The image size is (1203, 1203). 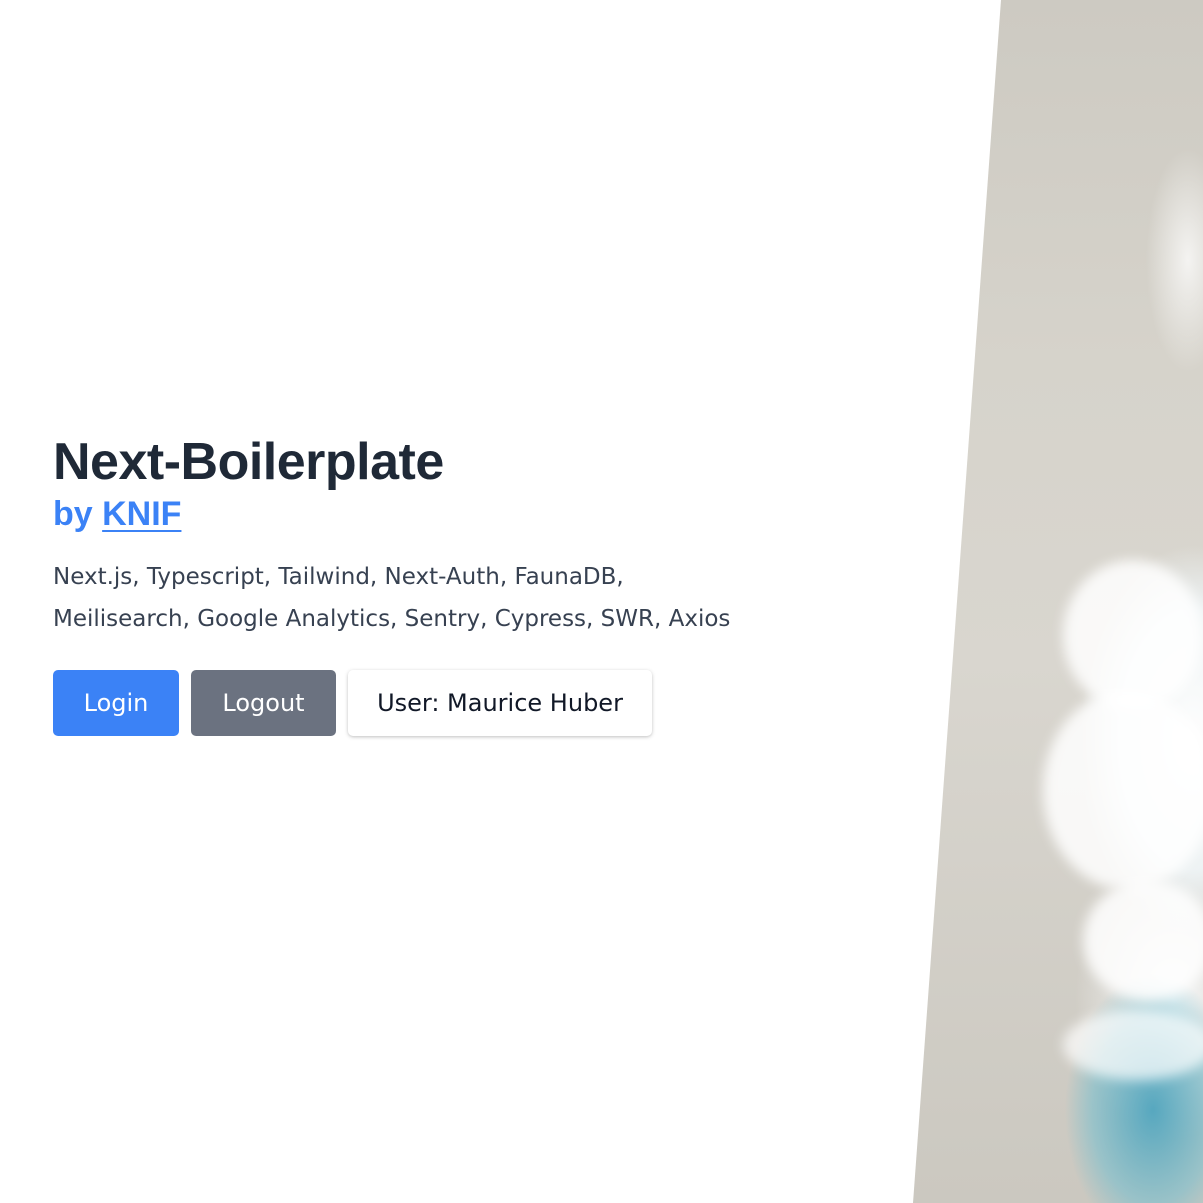 I want to click on byline: by KNIF, so click(x=433, y=514).